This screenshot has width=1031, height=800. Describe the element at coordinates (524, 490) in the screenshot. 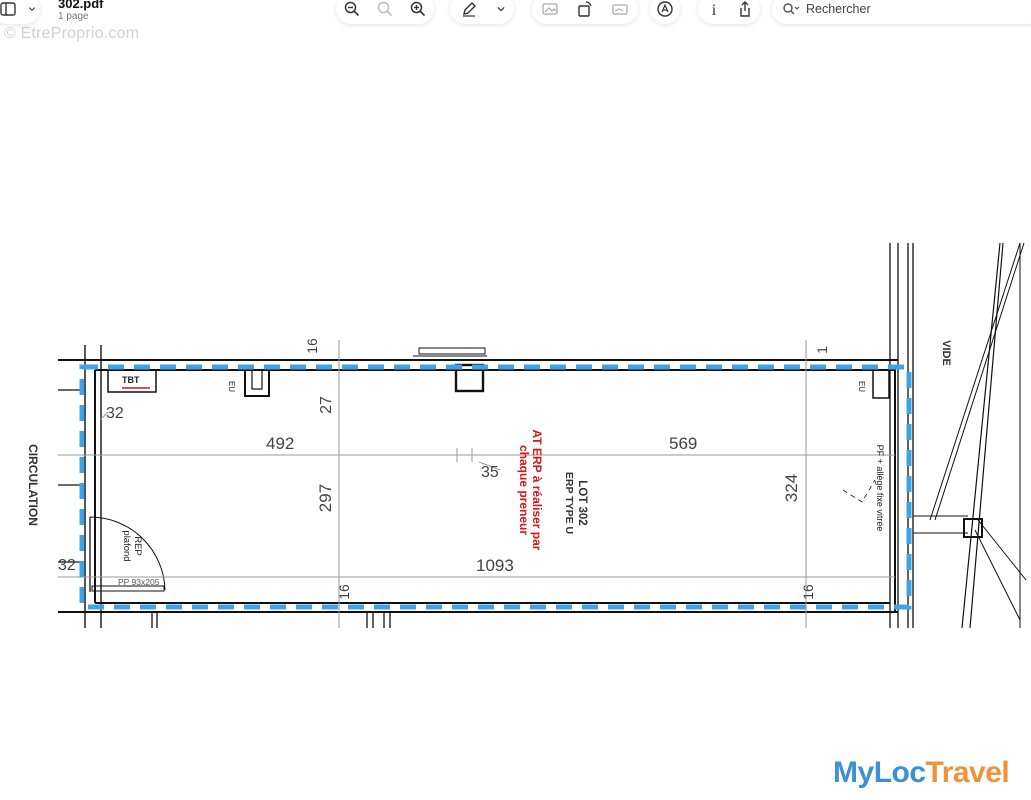

I see `erp-notice-line2: chaque preneur` at that location.